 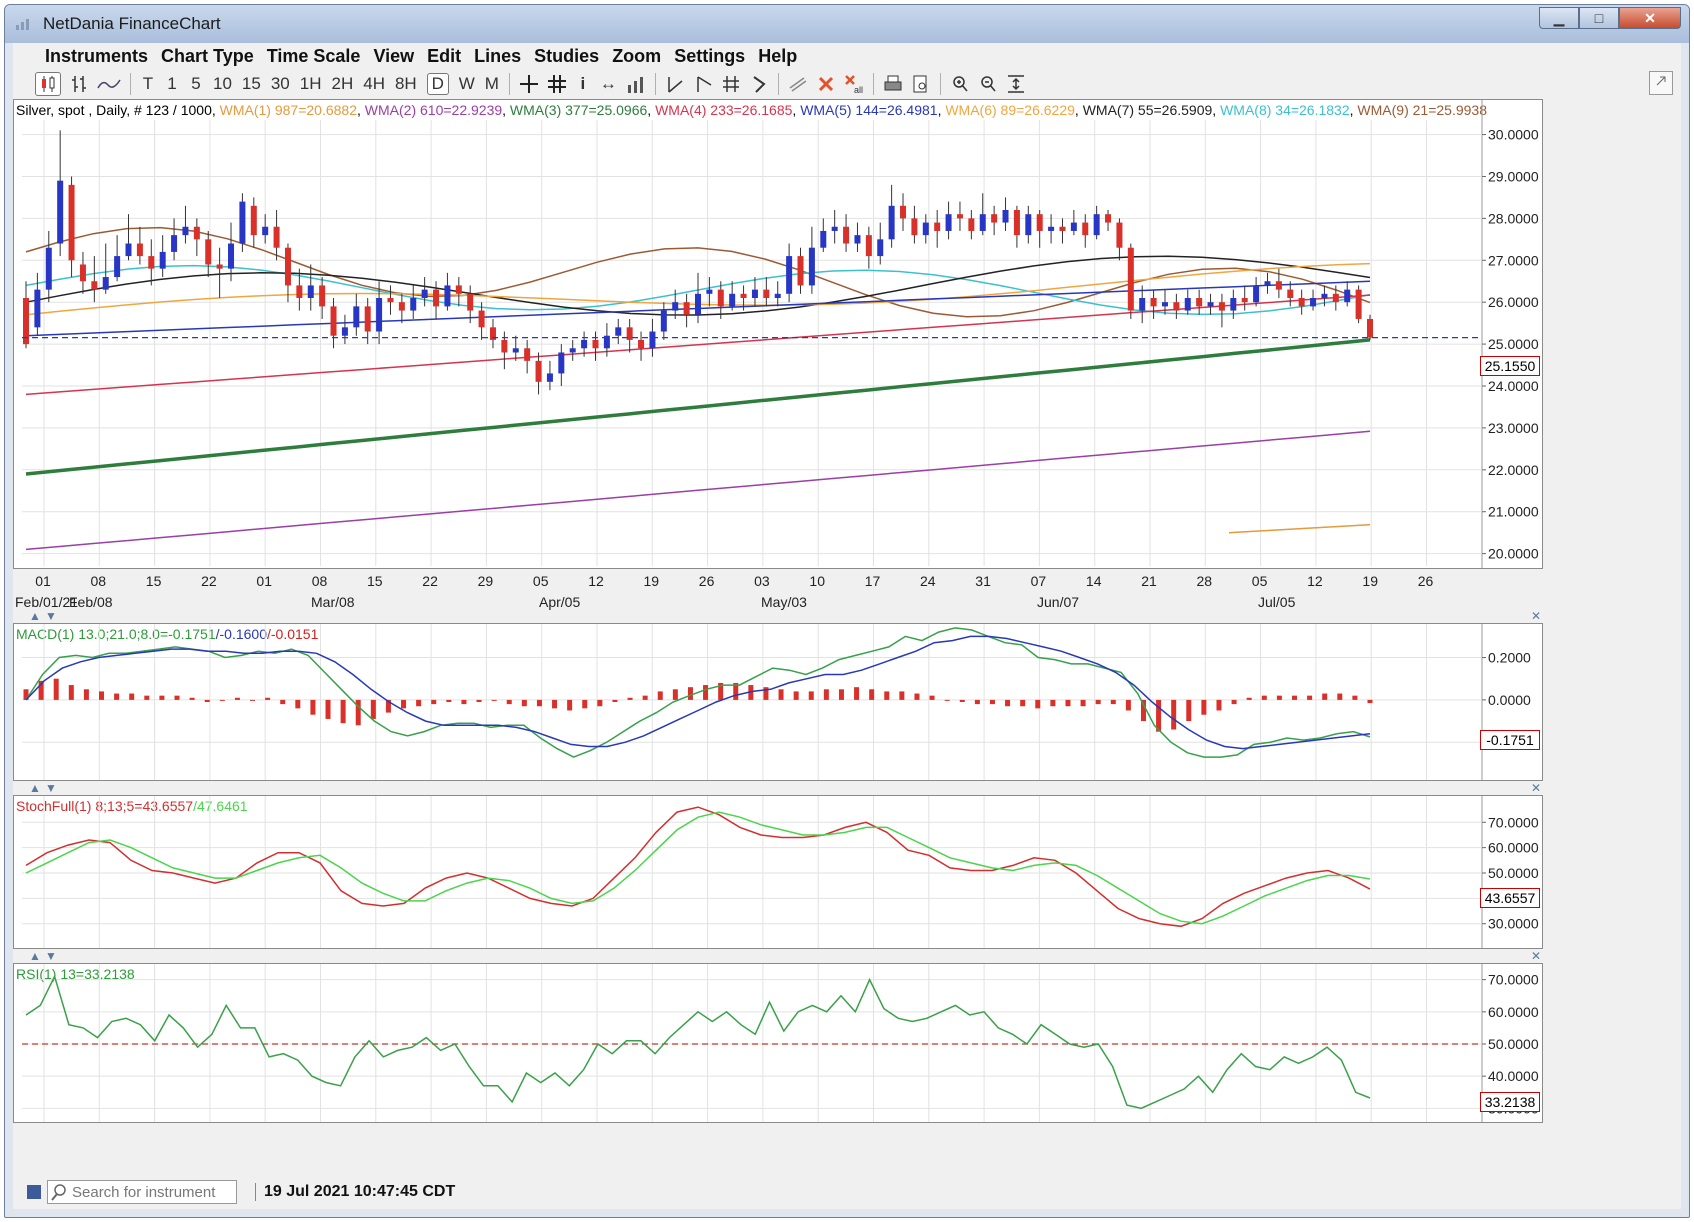 I want to click on grid-icon, so click(x=557, y=84).